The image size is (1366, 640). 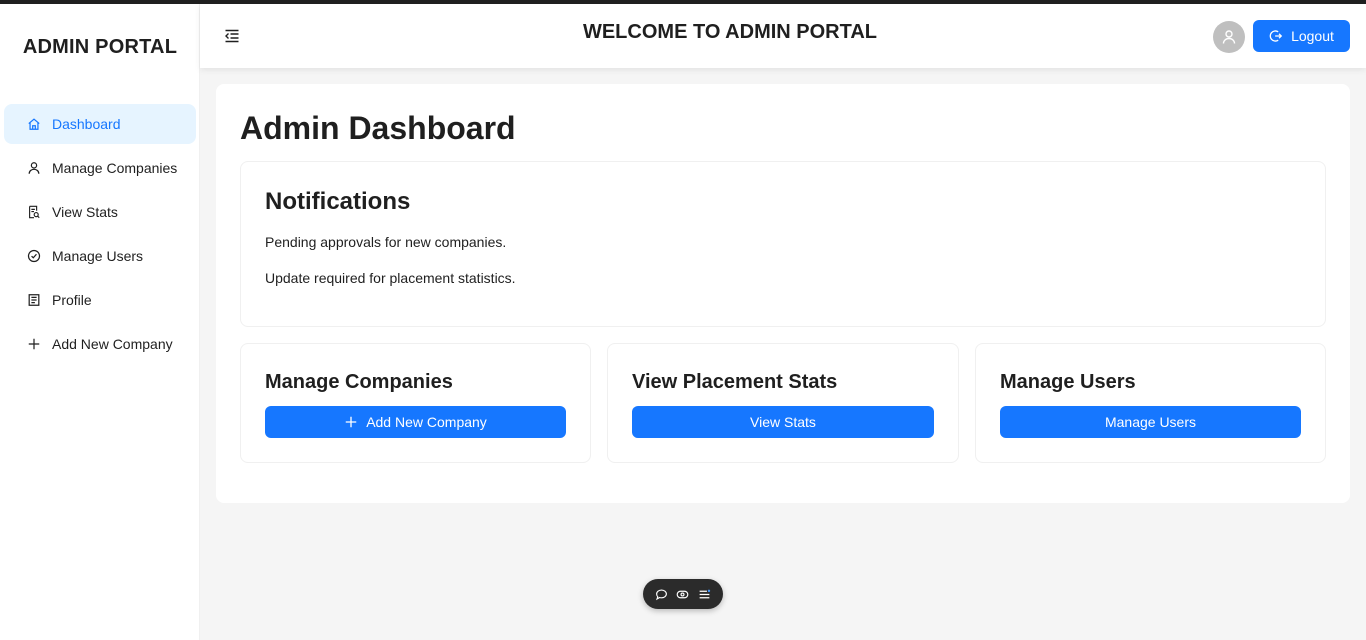 I want to click on home-icon, so click(x=34, y=124).